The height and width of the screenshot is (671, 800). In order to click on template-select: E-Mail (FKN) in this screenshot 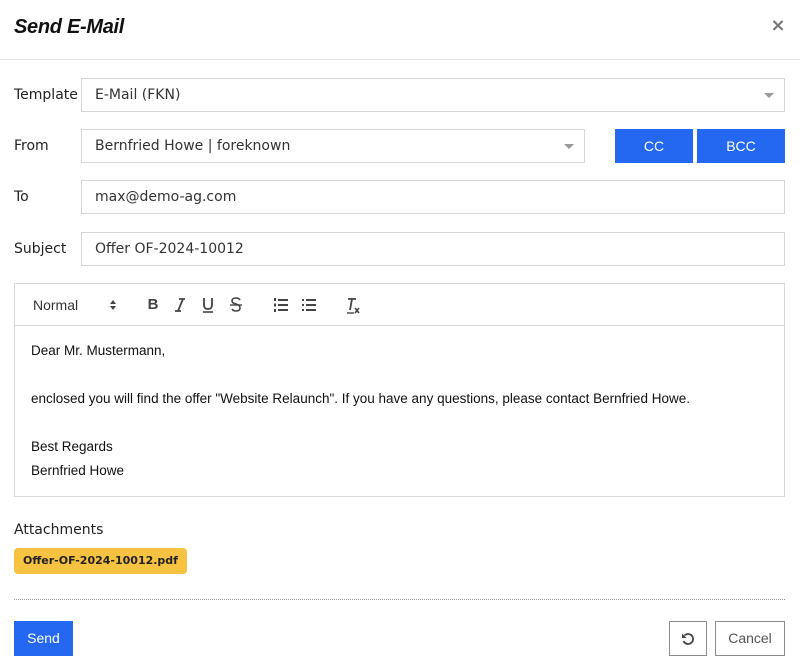, I will do `click(433, 95)`.